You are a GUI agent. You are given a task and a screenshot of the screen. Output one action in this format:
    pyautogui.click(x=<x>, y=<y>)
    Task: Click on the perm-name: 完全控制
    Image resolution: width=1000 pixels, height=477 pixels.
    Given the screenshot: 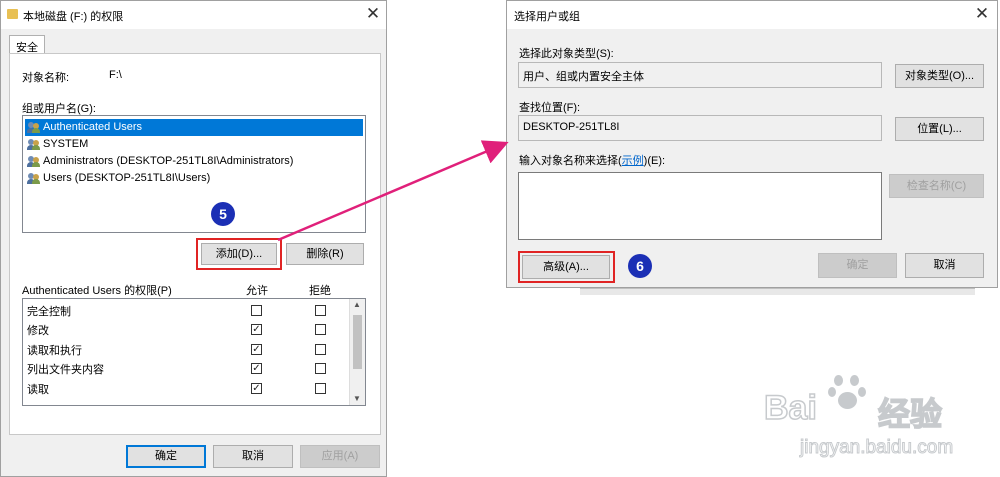 What is the action you would take?
    pyautogui.click(x=49, y=312)
    